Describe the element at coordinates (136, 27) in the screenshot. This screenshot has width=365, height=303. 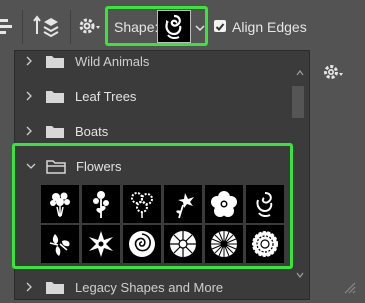
I see `shape-label: Shape:` at that location.